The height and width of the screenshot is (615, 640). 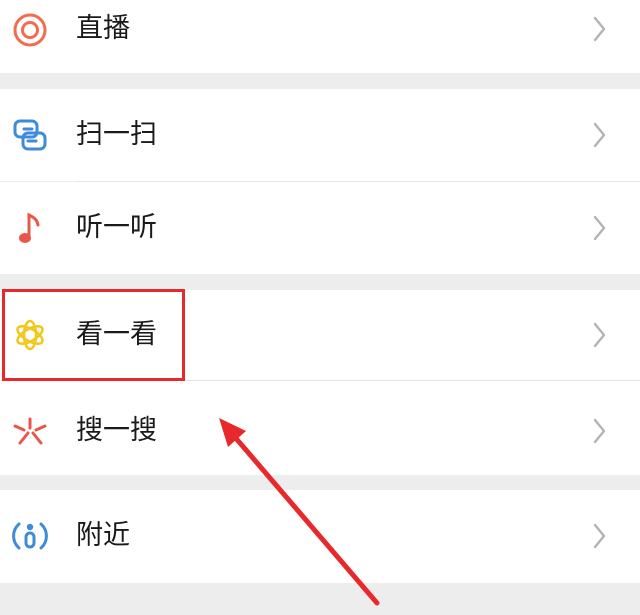 What do you see at coordinates (103, 28) in the screenshot?
I see `menu-item-label: 直播` at bounding box center [103, 28].